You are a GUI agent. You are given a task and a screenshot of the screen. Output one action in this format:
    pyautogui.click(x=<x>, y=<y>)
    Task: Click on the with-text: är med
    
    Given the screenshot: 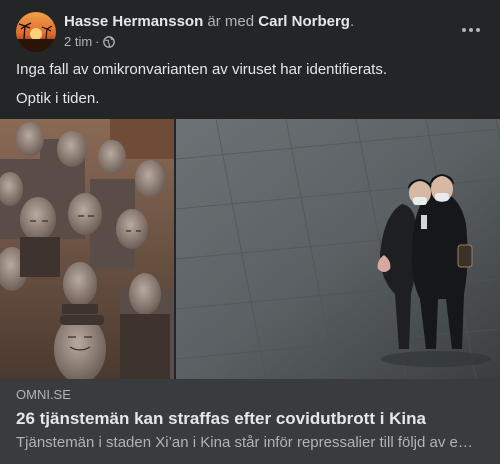 What is the action you would take?
    pyautogui.click(x=231, y=21)
    